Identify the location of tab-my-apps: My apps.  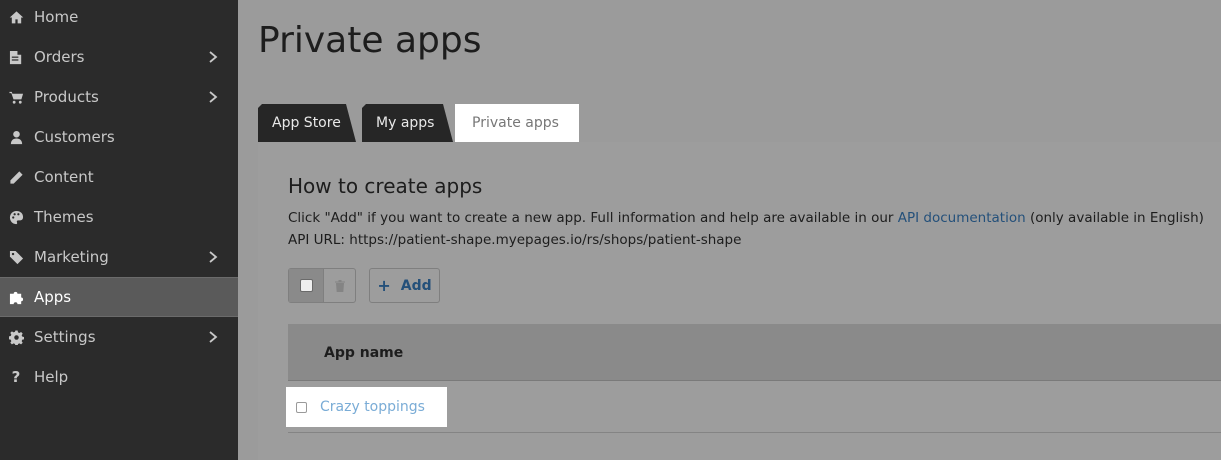
(407, 123).